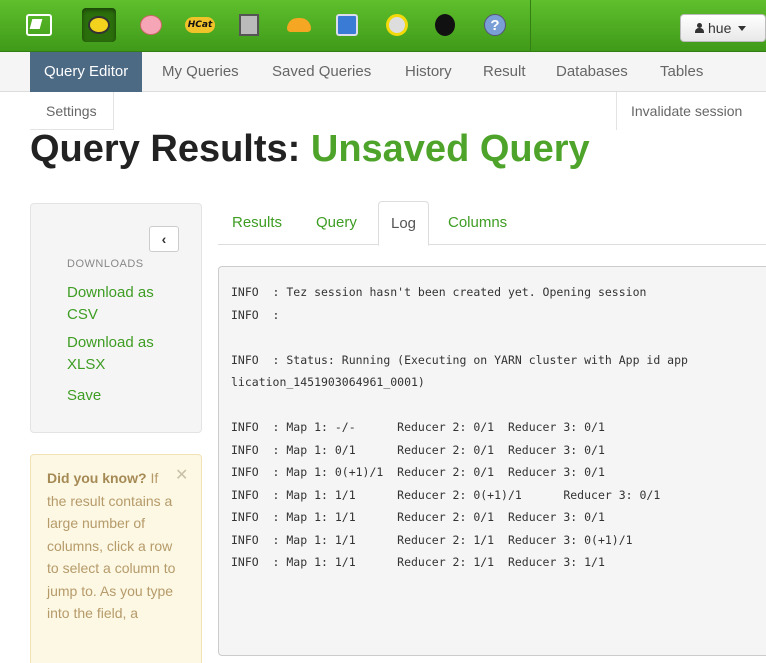 Image resolution: width=766 pixels, height=663 pixels. Describe the element at coordinates (97, 478) in the screenshot. I see `tip-heading: Did you know?` at that location.